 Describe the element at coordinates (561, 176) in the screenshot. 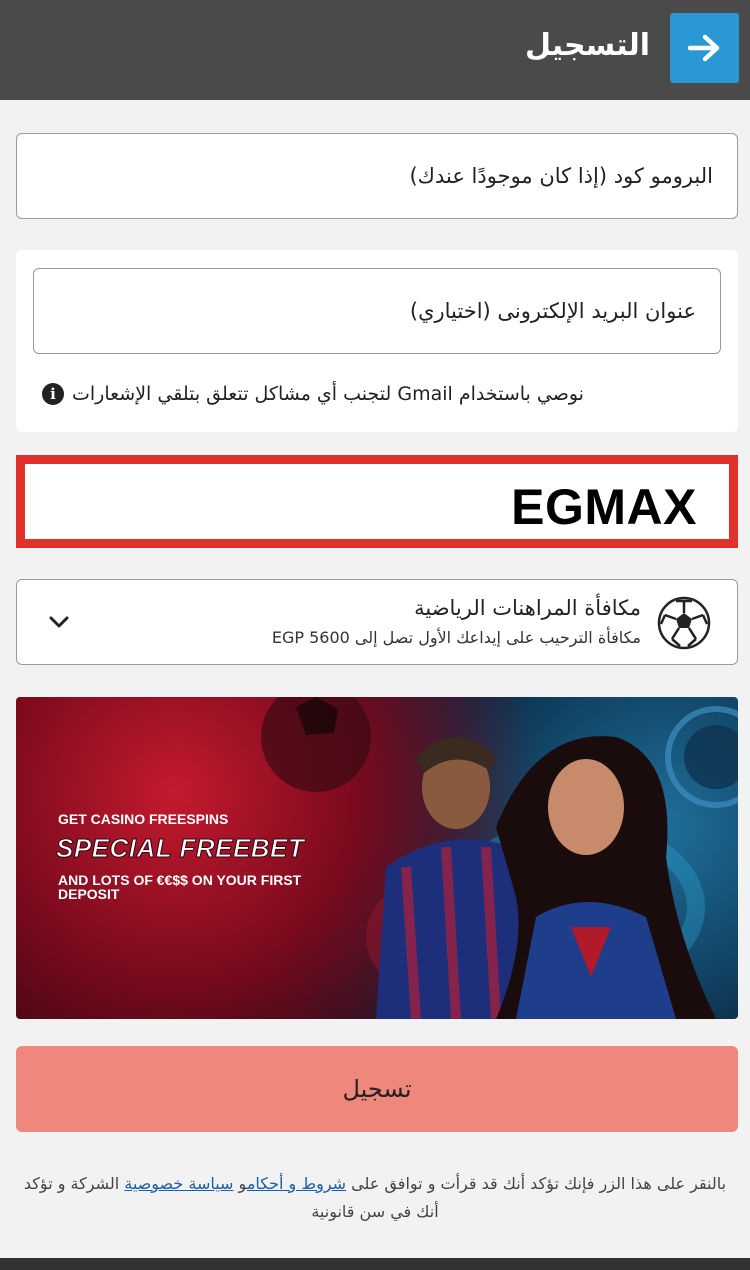

I see `promo-code-placeholder: البرومو كود (إذا كان موجودًا عندك)` at that location.